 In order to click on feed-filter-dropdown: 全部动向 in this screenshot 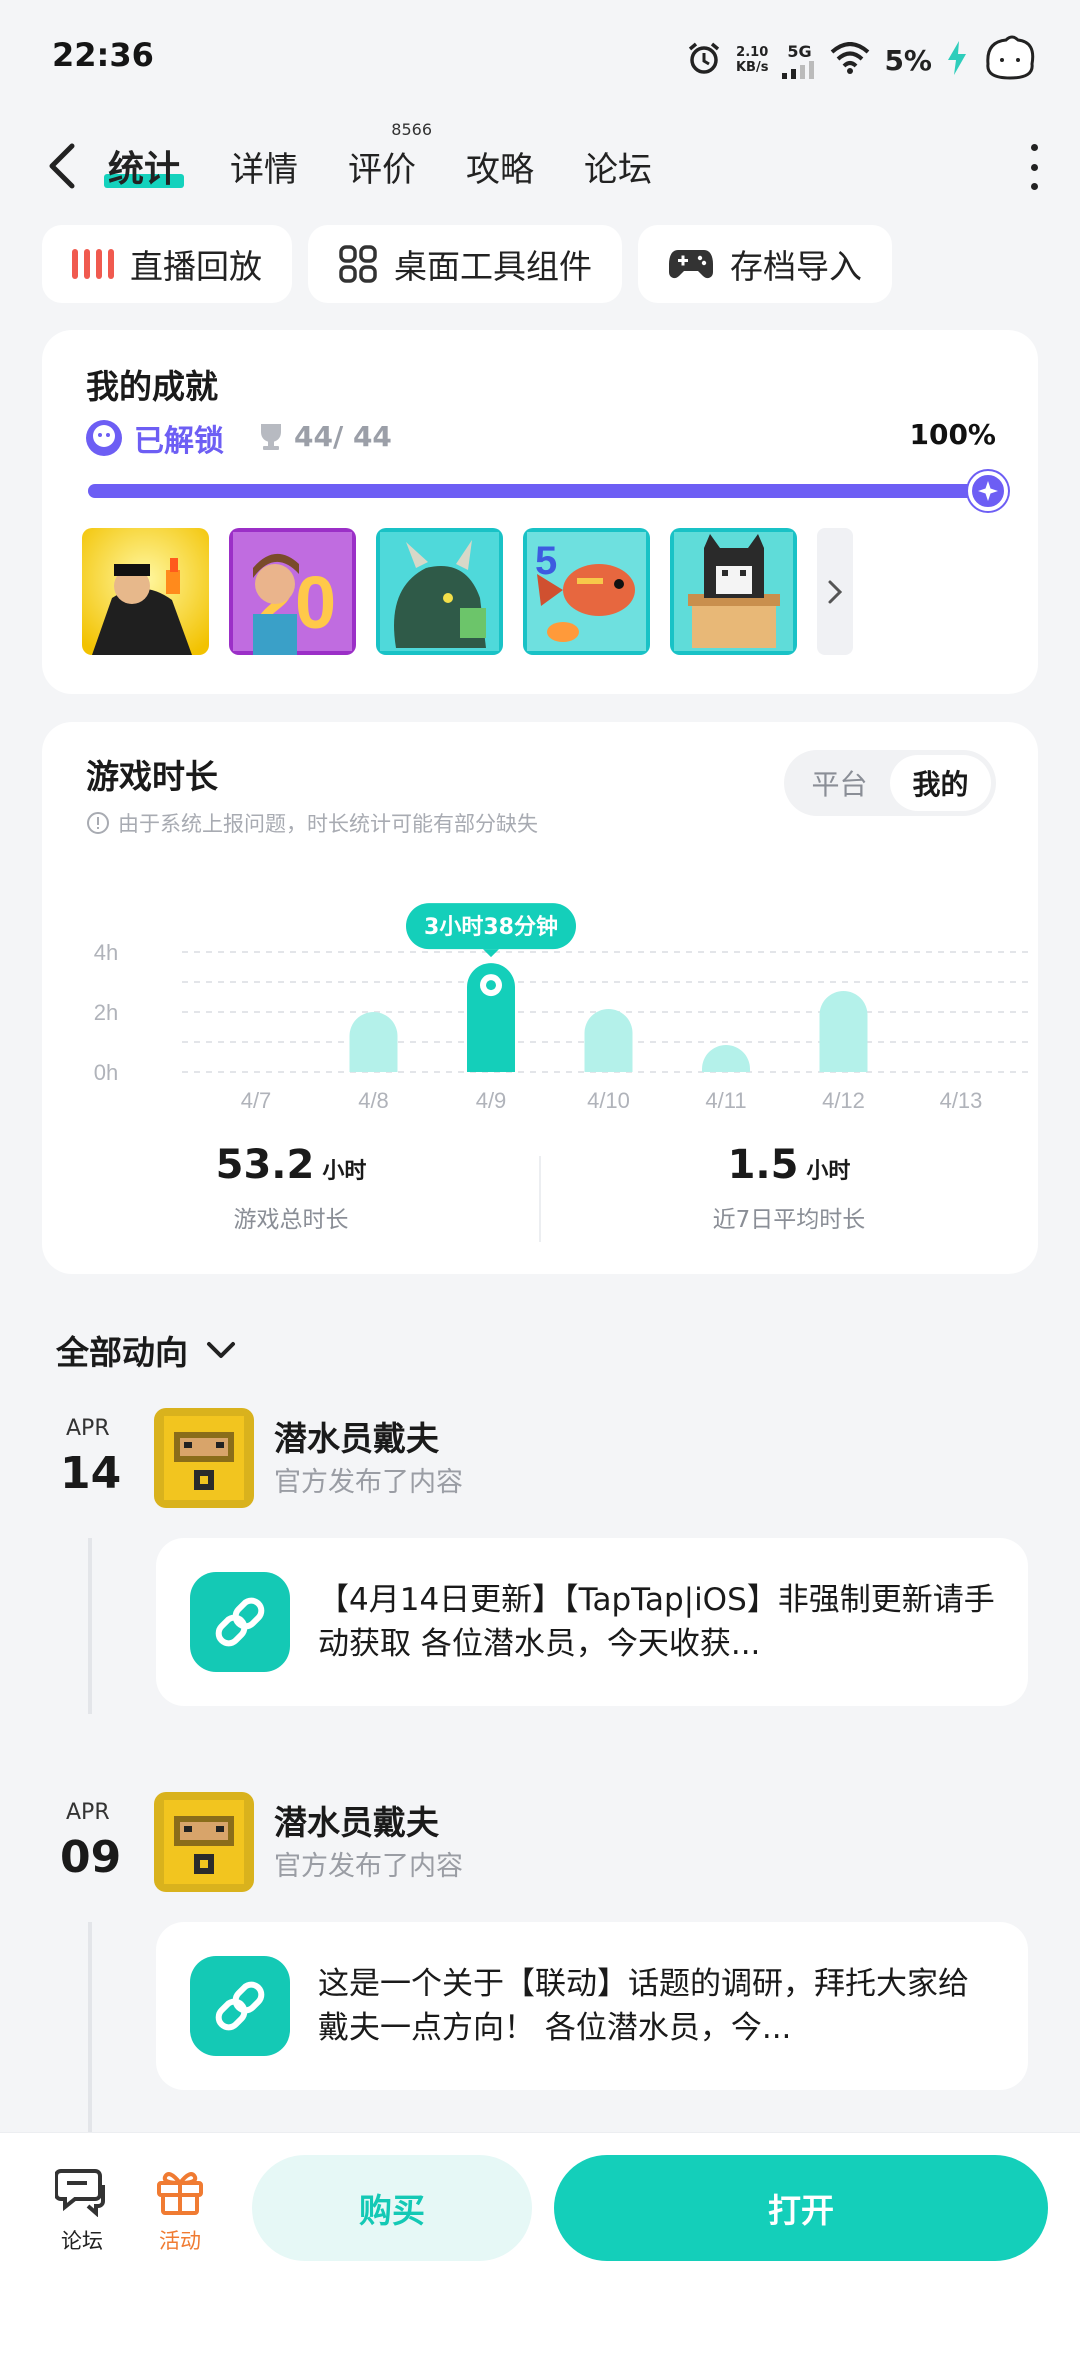, I will do `click(146, 1350)`.